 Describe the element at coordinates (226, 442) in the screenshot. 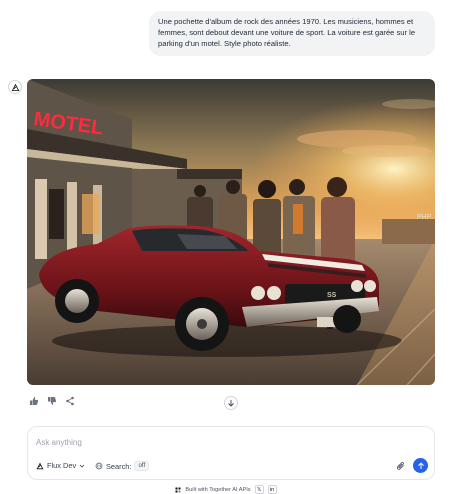

I see `chat-input` at that location.